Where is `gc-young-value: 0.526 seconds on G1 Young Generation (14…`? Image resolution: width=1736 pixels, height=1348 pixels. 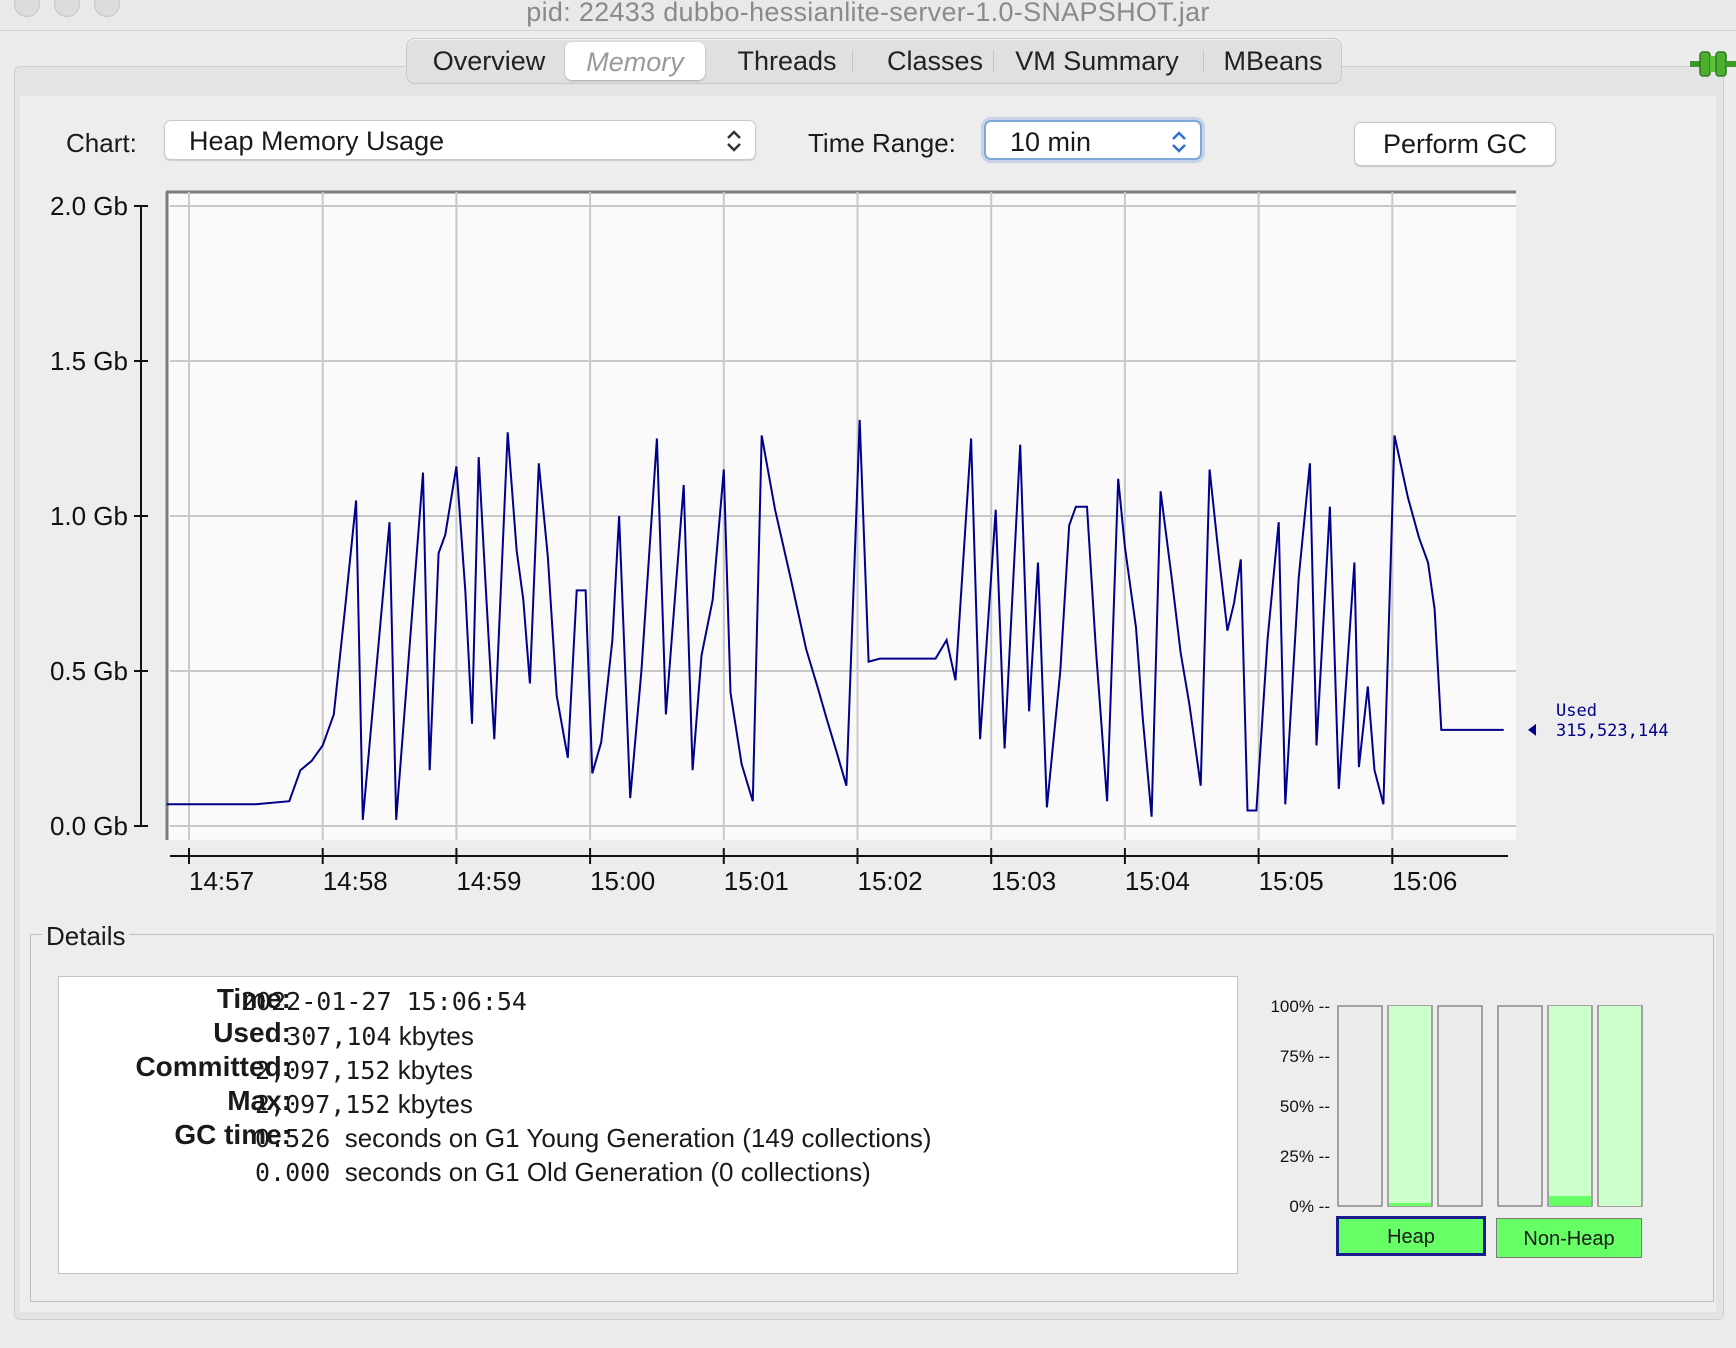 gc-young-value: 0.526 seconds on G1 Young Generation (14… is located at coordinates (593, 1138).